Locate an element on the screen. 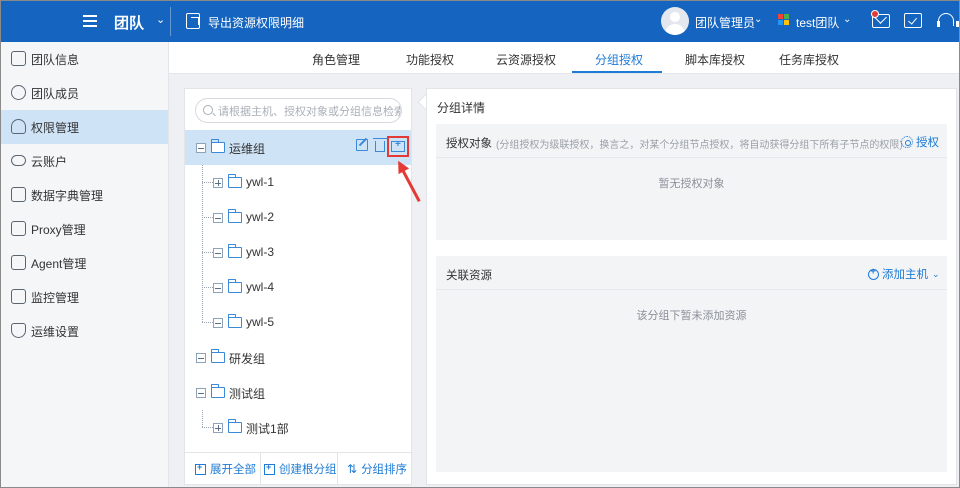 Image resolution: width=960 pixels, height=488 pixels. tab-task-library-auth: 任务库授权 is located at coordinates (809, 59).